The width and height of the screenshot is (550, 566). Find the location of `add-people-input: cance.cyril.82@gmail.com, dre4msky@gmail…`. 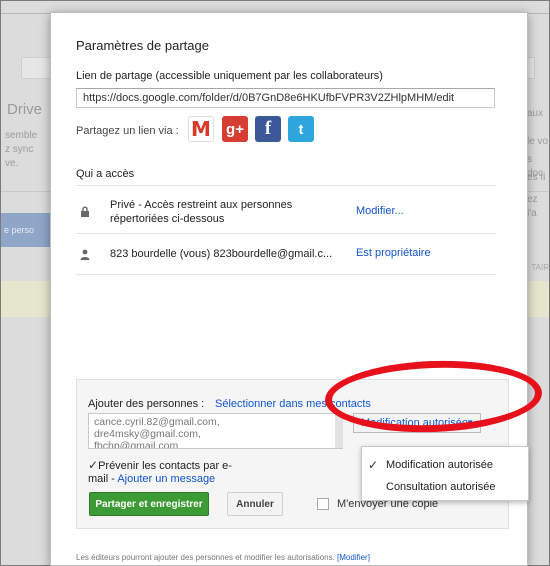

add-people-input: cance.cyril.82@gmail.com, dre4msky@gmail… is located at coordinates (215, 431).